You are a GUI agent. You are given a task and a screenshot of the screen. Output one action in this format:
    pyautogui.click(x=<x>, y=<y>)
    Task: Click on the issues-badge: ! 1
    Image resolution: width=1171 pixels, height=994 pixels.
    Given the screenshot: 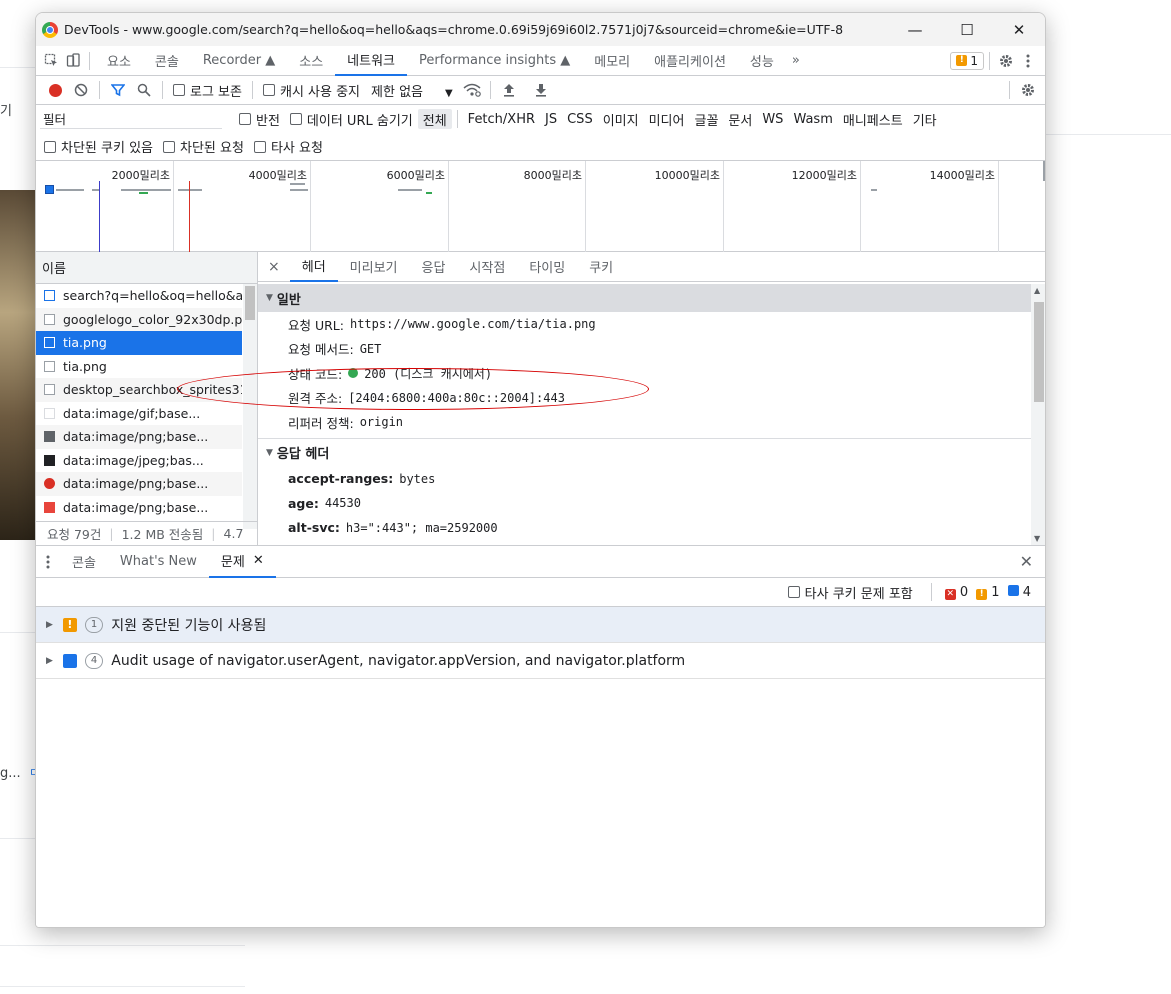 What is the action you would take?
    pyautogui.click(x=967, y=60)
    